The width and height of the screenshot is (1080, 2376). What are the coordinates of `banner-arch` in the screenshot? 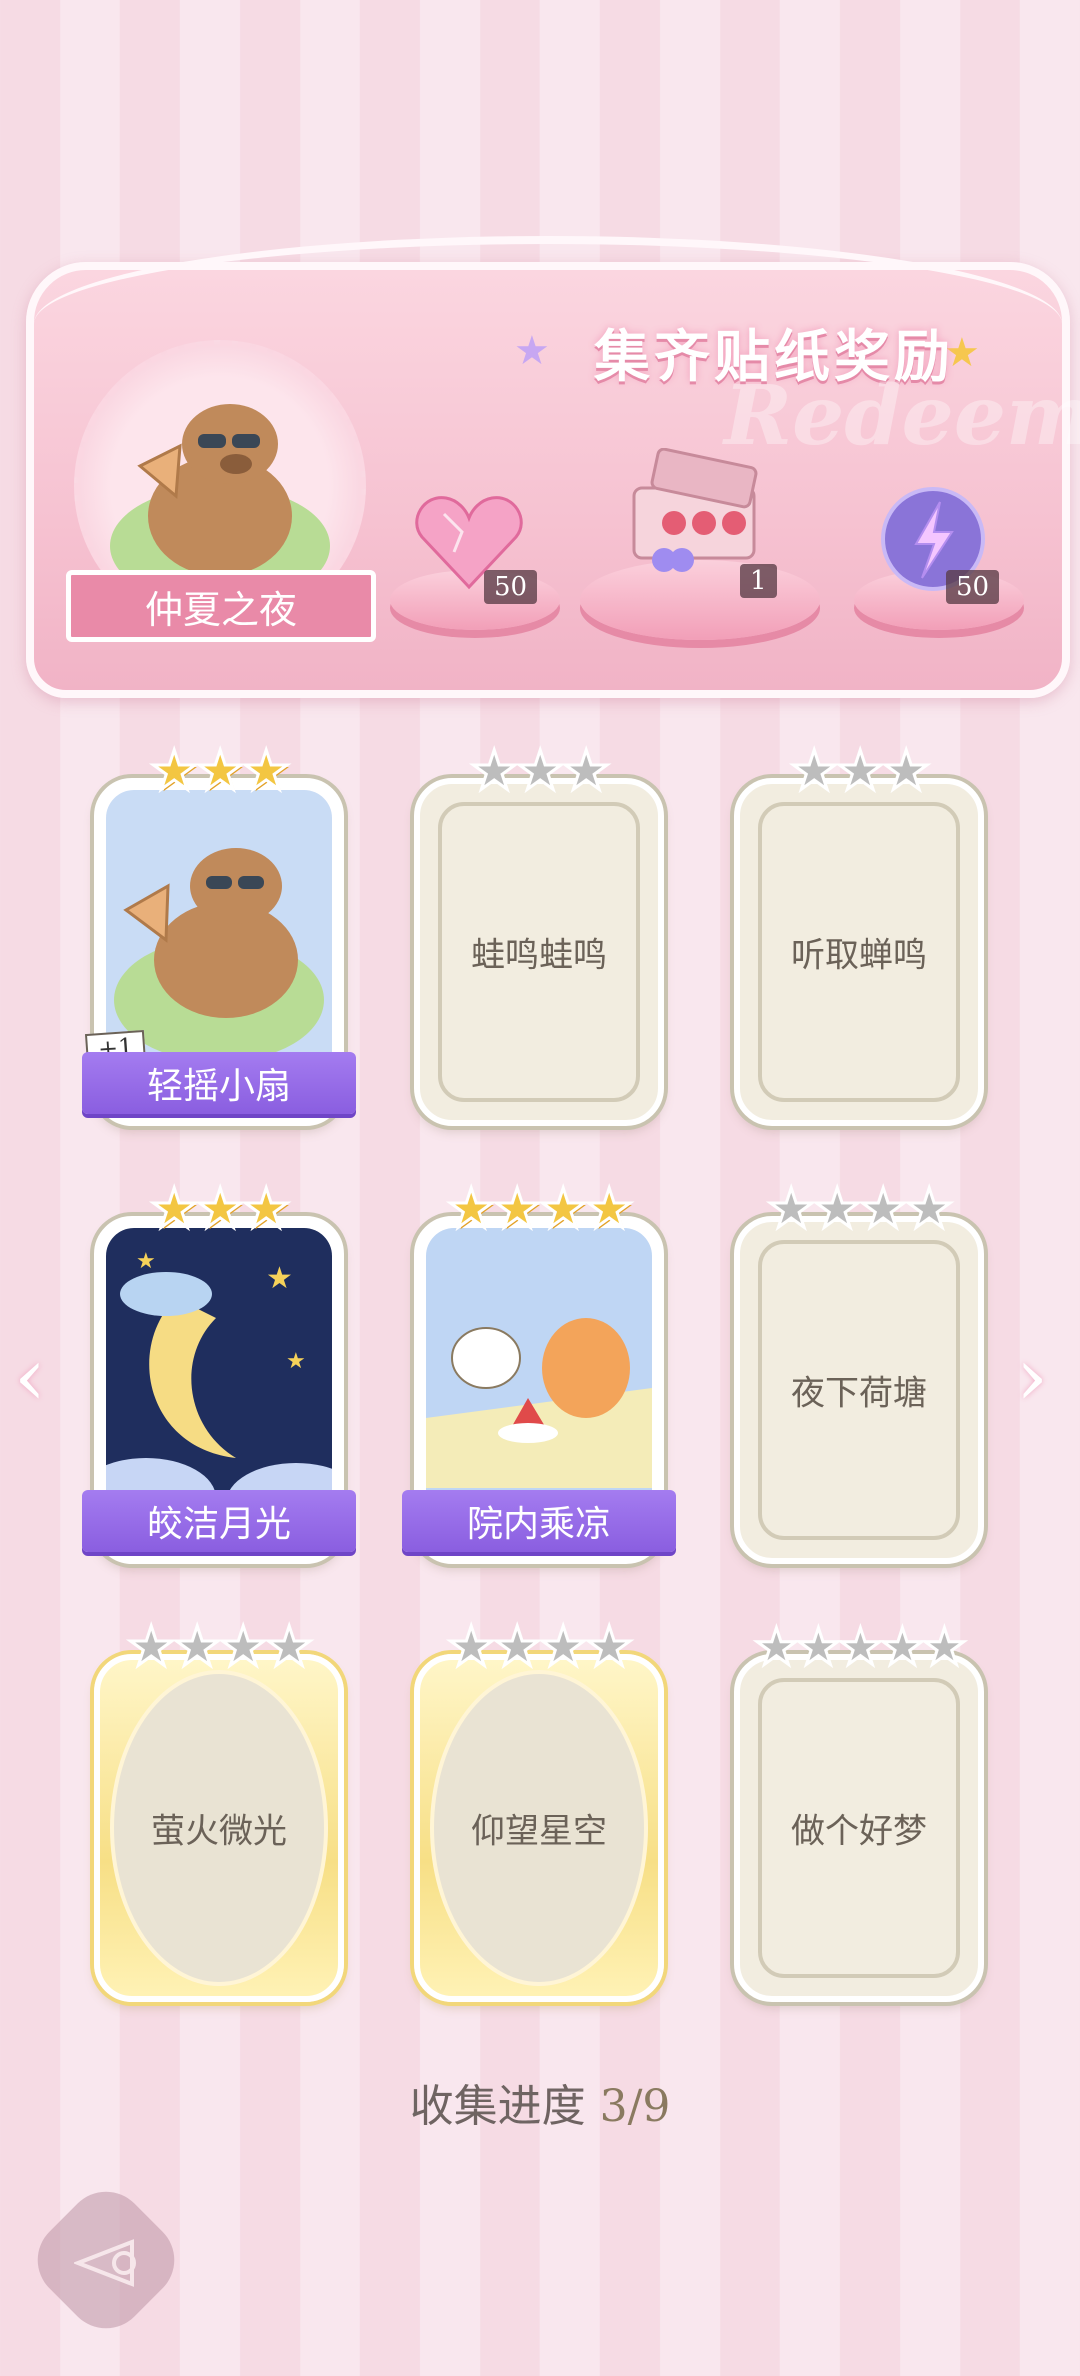 It's located at (548, 280).